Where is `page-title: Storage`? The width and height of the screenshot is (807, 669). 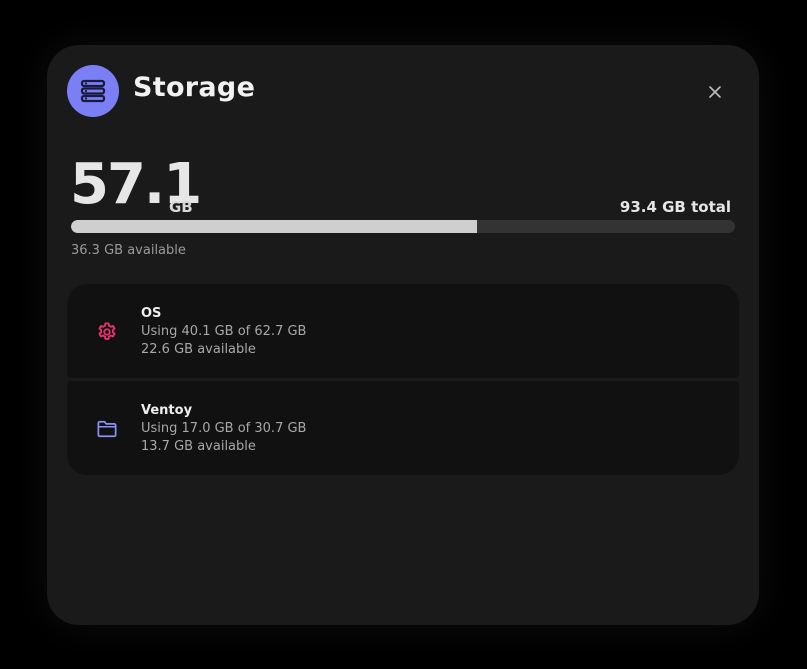
page-title: Storage is located at coordinates (194, 87).